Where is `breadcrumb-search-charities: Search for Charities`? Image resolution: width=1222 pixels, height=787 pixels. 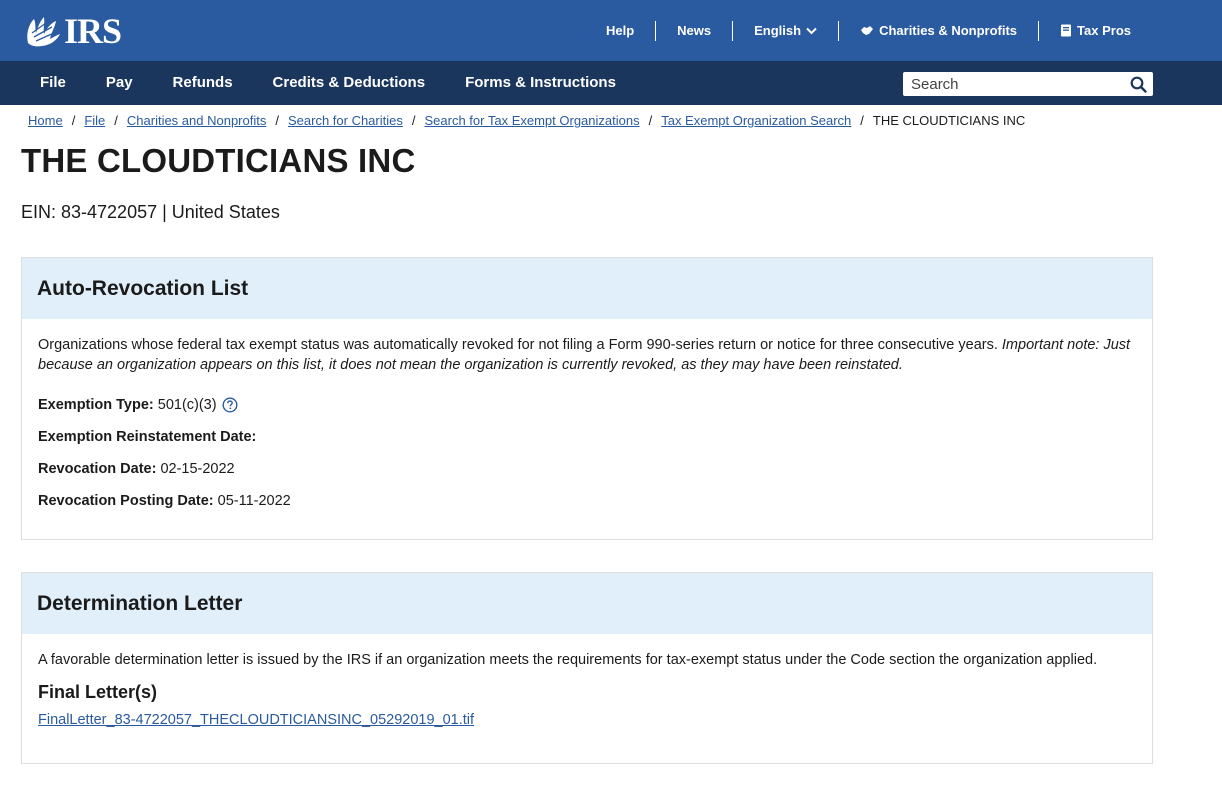 breadcrumb-search-charities: Search for Charities is located at coordinates (345, 120).